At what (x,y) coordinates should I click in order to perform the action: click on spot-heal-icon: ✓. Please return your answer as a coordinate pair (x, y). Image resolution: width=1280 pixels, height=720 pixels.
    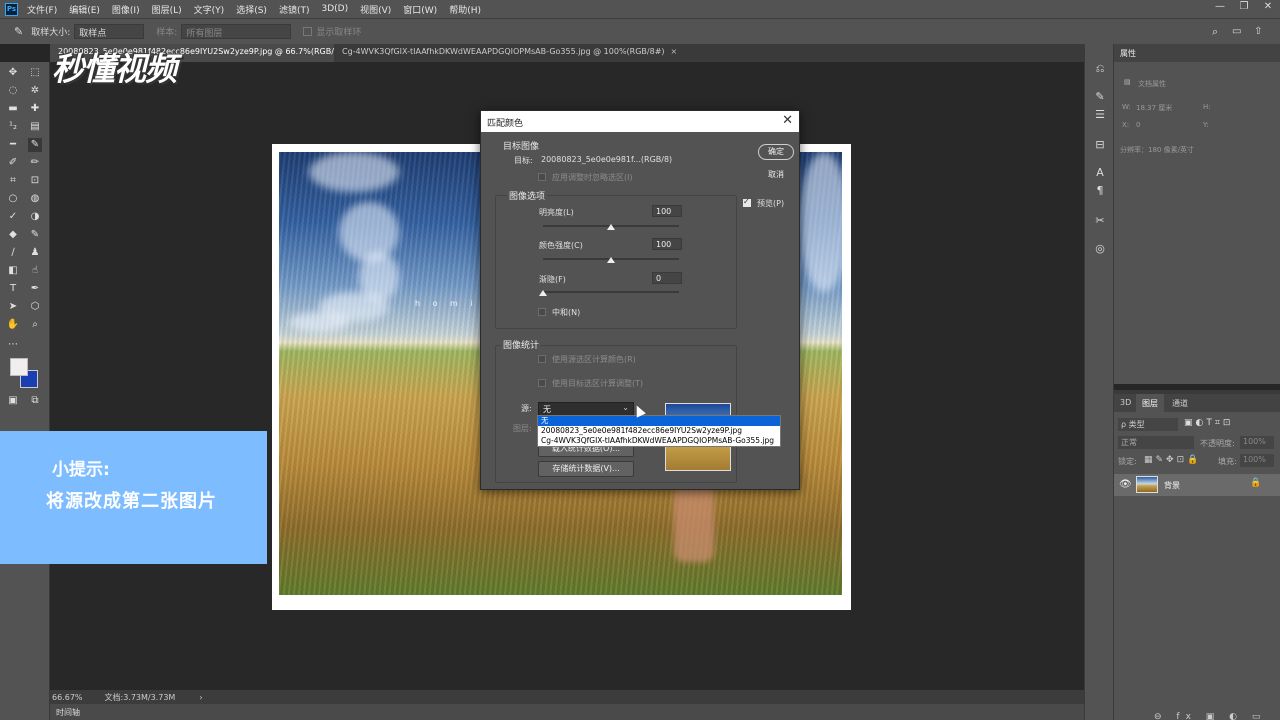
    Looking at the image, I should click on (13, 217).